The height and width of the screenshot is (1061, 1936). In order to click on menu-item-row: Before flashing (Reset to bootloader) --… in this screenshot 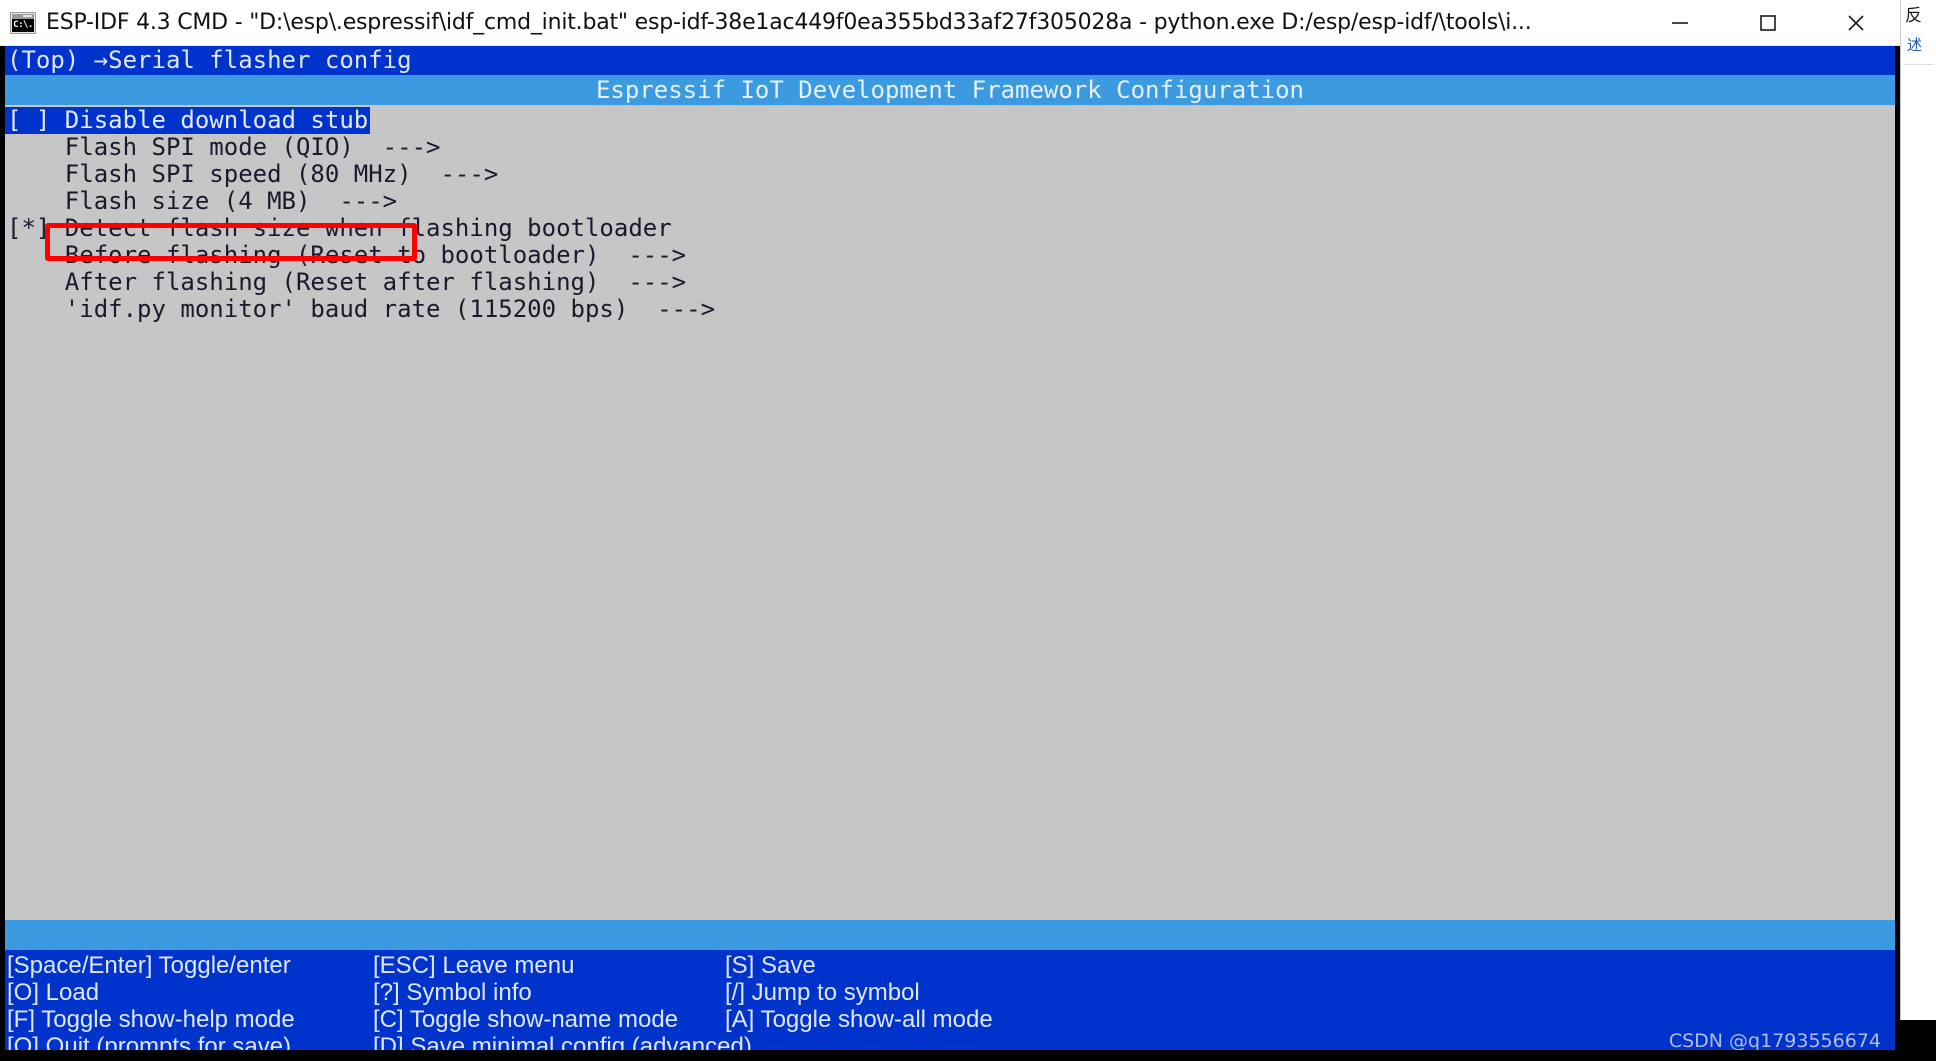, I will do `click(345, 255)`.